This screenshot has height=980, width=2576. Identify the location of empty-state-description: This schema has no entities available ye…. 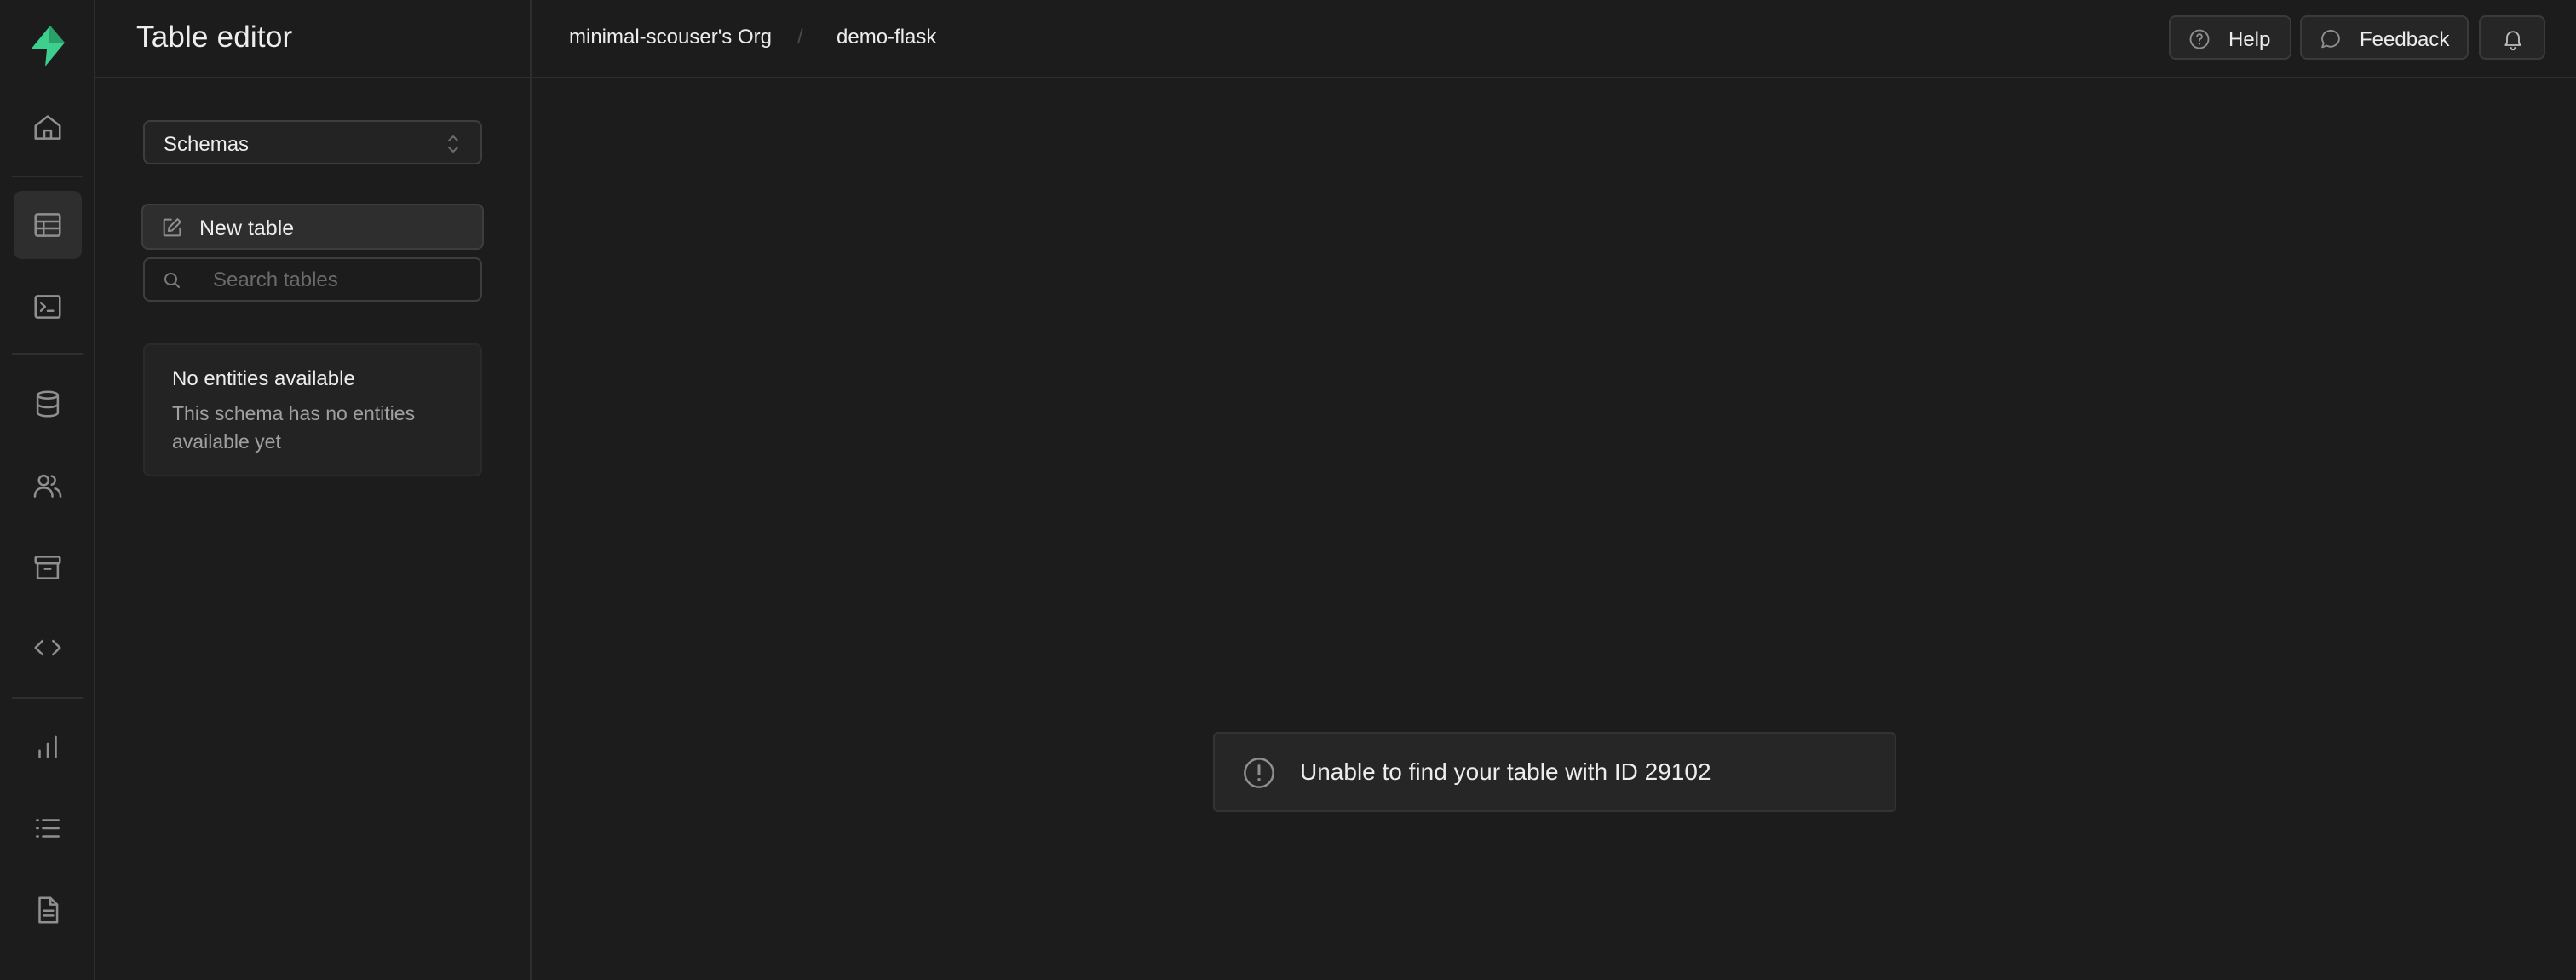
(294, 427).